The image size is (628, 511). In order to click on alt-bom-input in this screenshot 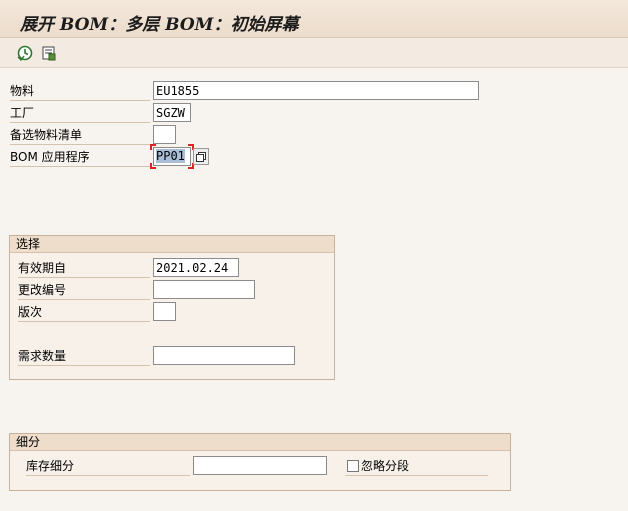, I will do `click(164, 134)`.